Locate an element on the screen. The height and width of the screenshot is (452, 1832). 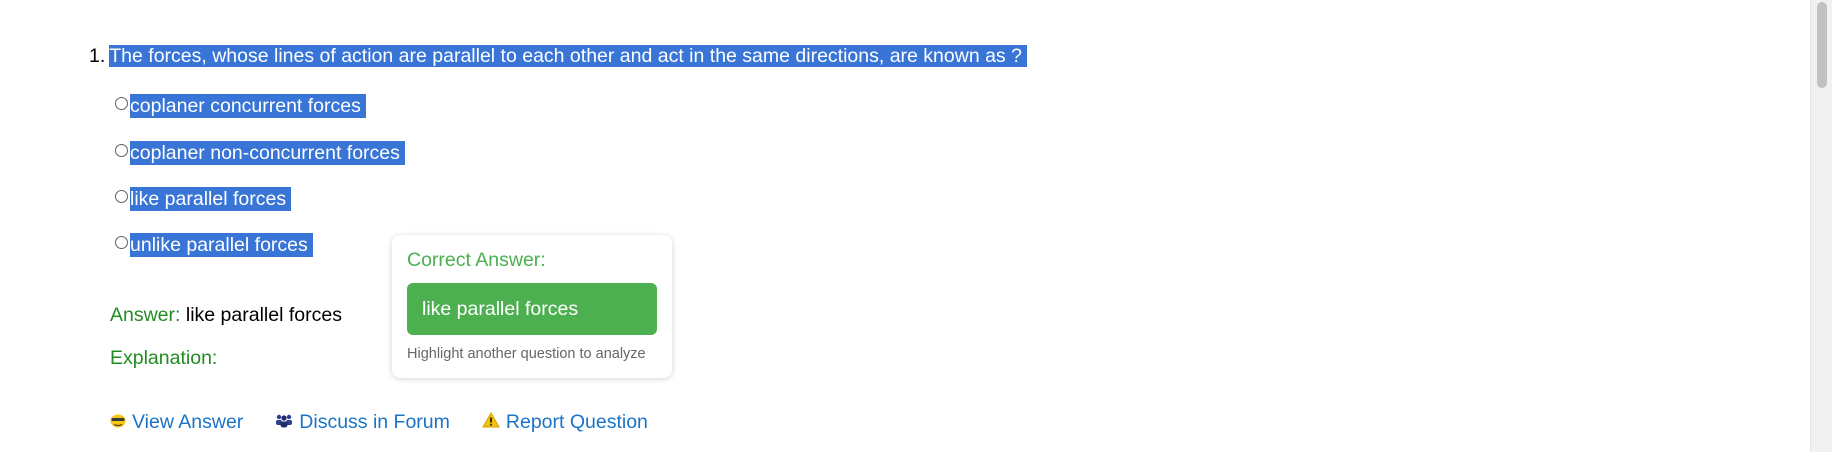
option-4: unlike parallel forces is located at coordinates (214, 245).